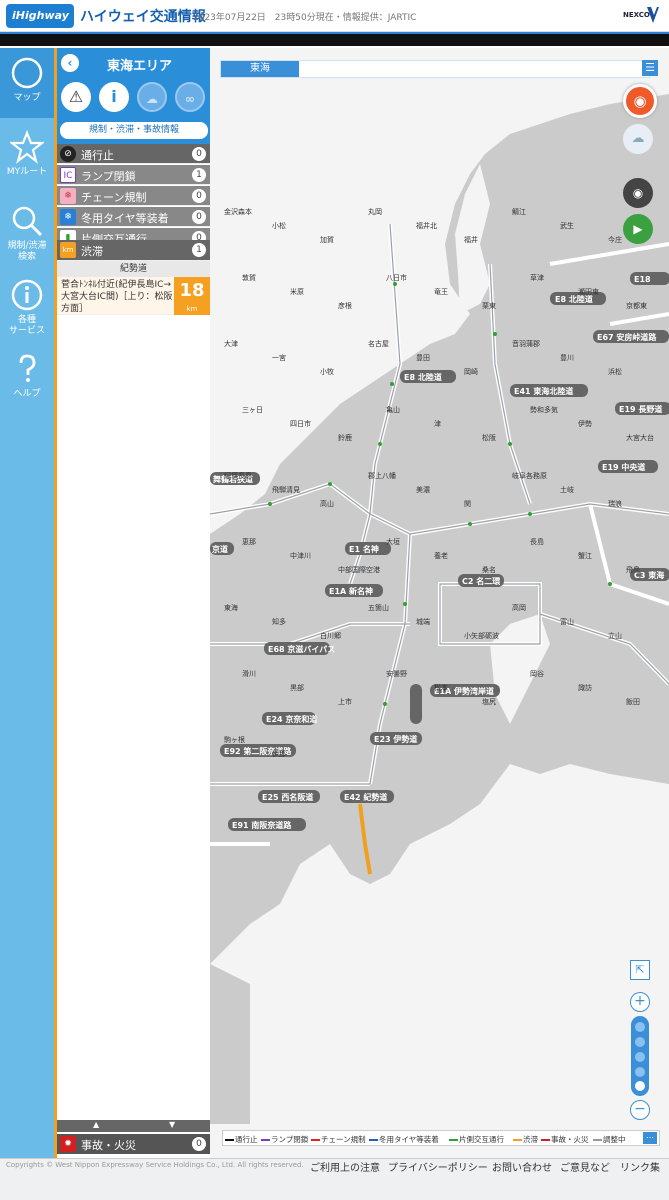 This screenshot has width=669, height=1200. What do you see at coordinates (70, 63) in the screenshot?
I see `back-button: ‹` at bounding box center [70, 63].